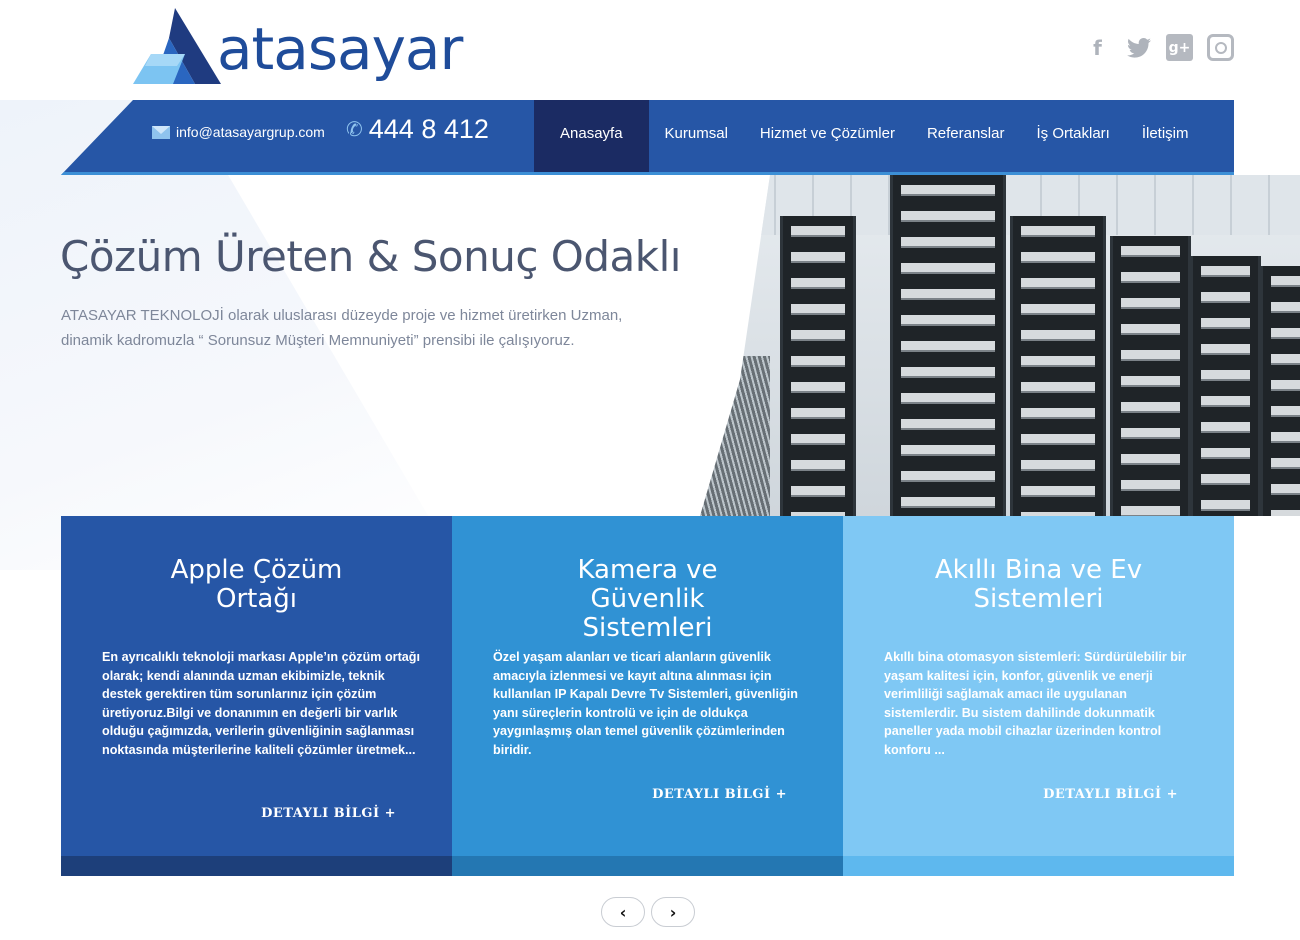  What do you see at coordinates (340, 49) in the screenshot?
I see `logo-text: atasayar` at bounding box center [340, 49].